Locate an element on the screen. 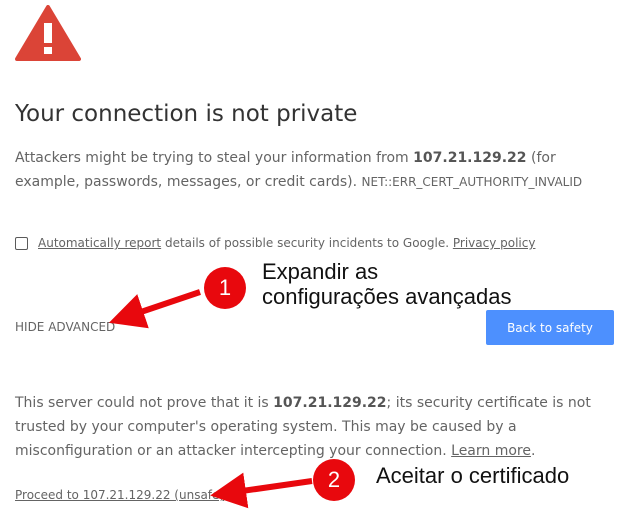  annotation-text-1: Expandir as configurações avançadas is located at coordinates (387, 284).